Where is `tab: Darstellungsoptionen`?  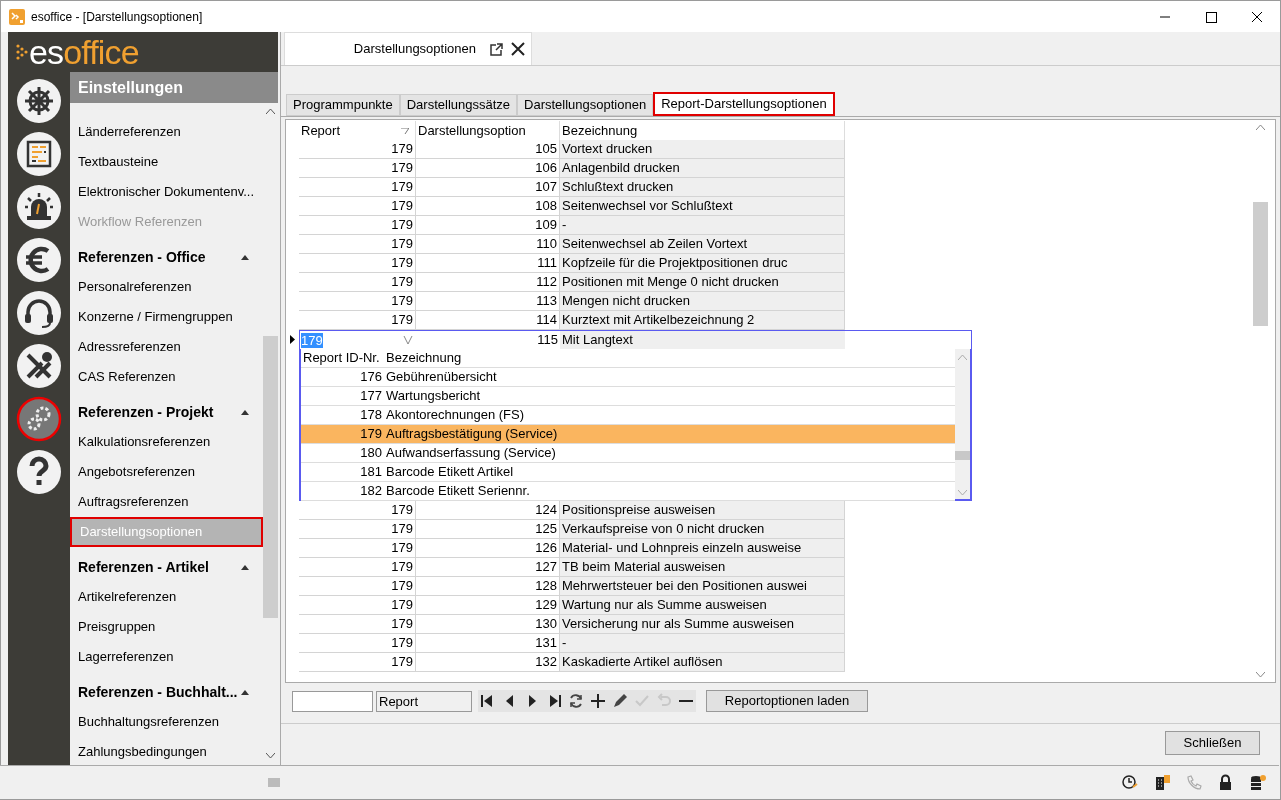 tab: Darstellungsoptionen is located at coordinates (585, 105).